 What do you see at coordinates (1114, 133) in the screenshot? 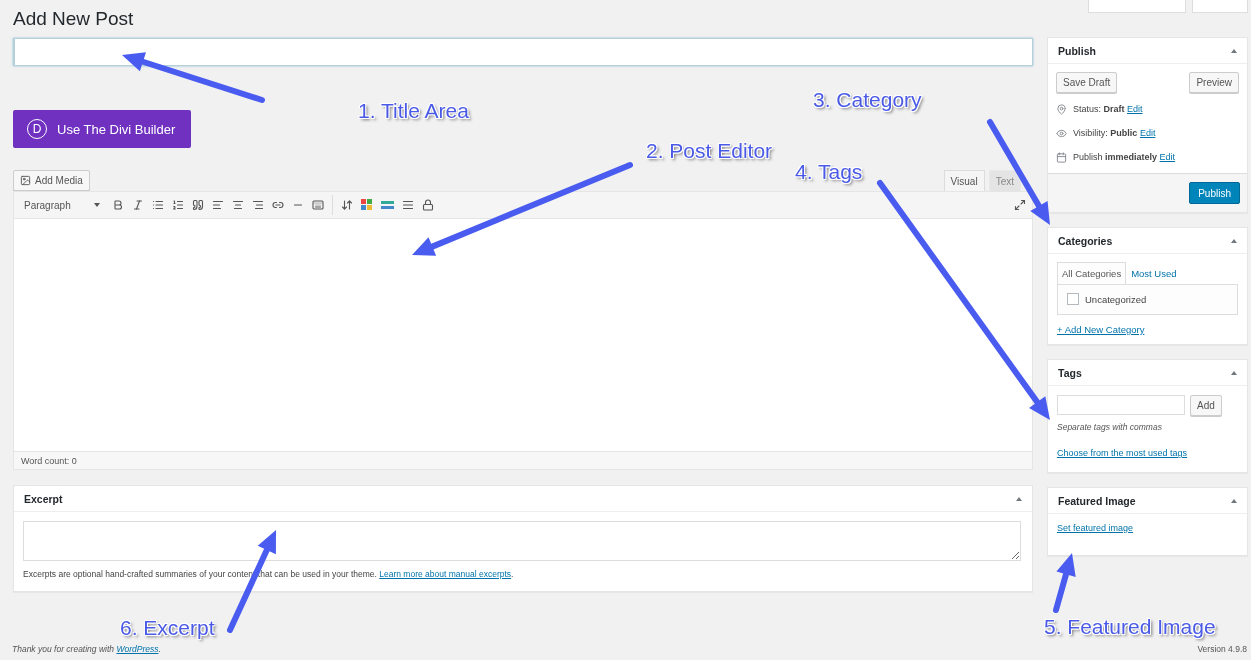
I see `publish-info: Visibility: Public Edit` at bounding box center [1114, 133].